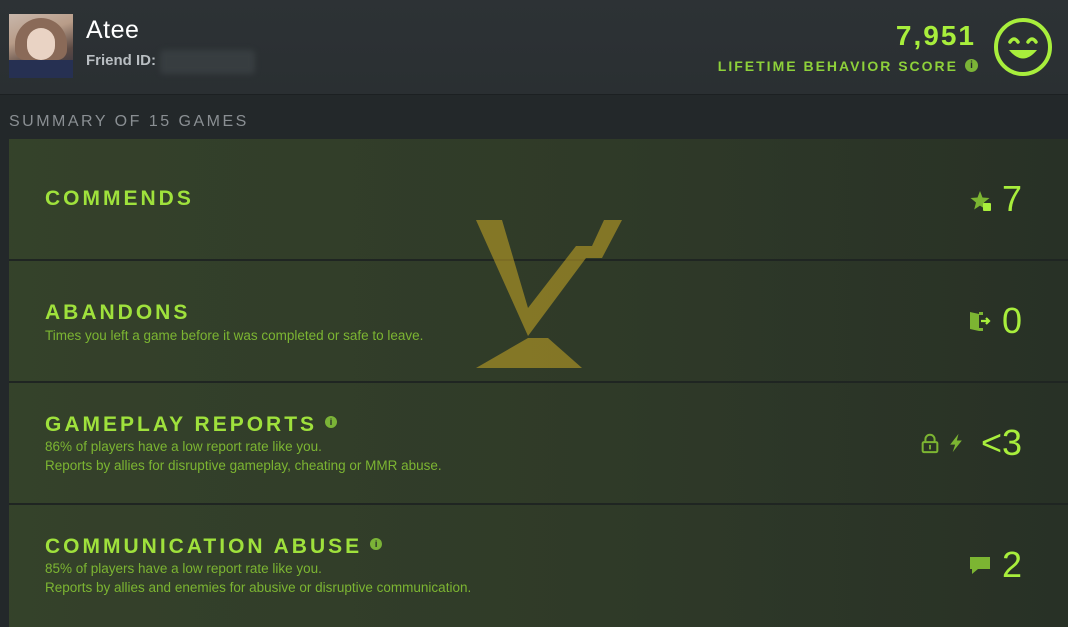 The image size is (1068, 627). I want to click on communication-abuse-value: 2, so click(1011, 564).